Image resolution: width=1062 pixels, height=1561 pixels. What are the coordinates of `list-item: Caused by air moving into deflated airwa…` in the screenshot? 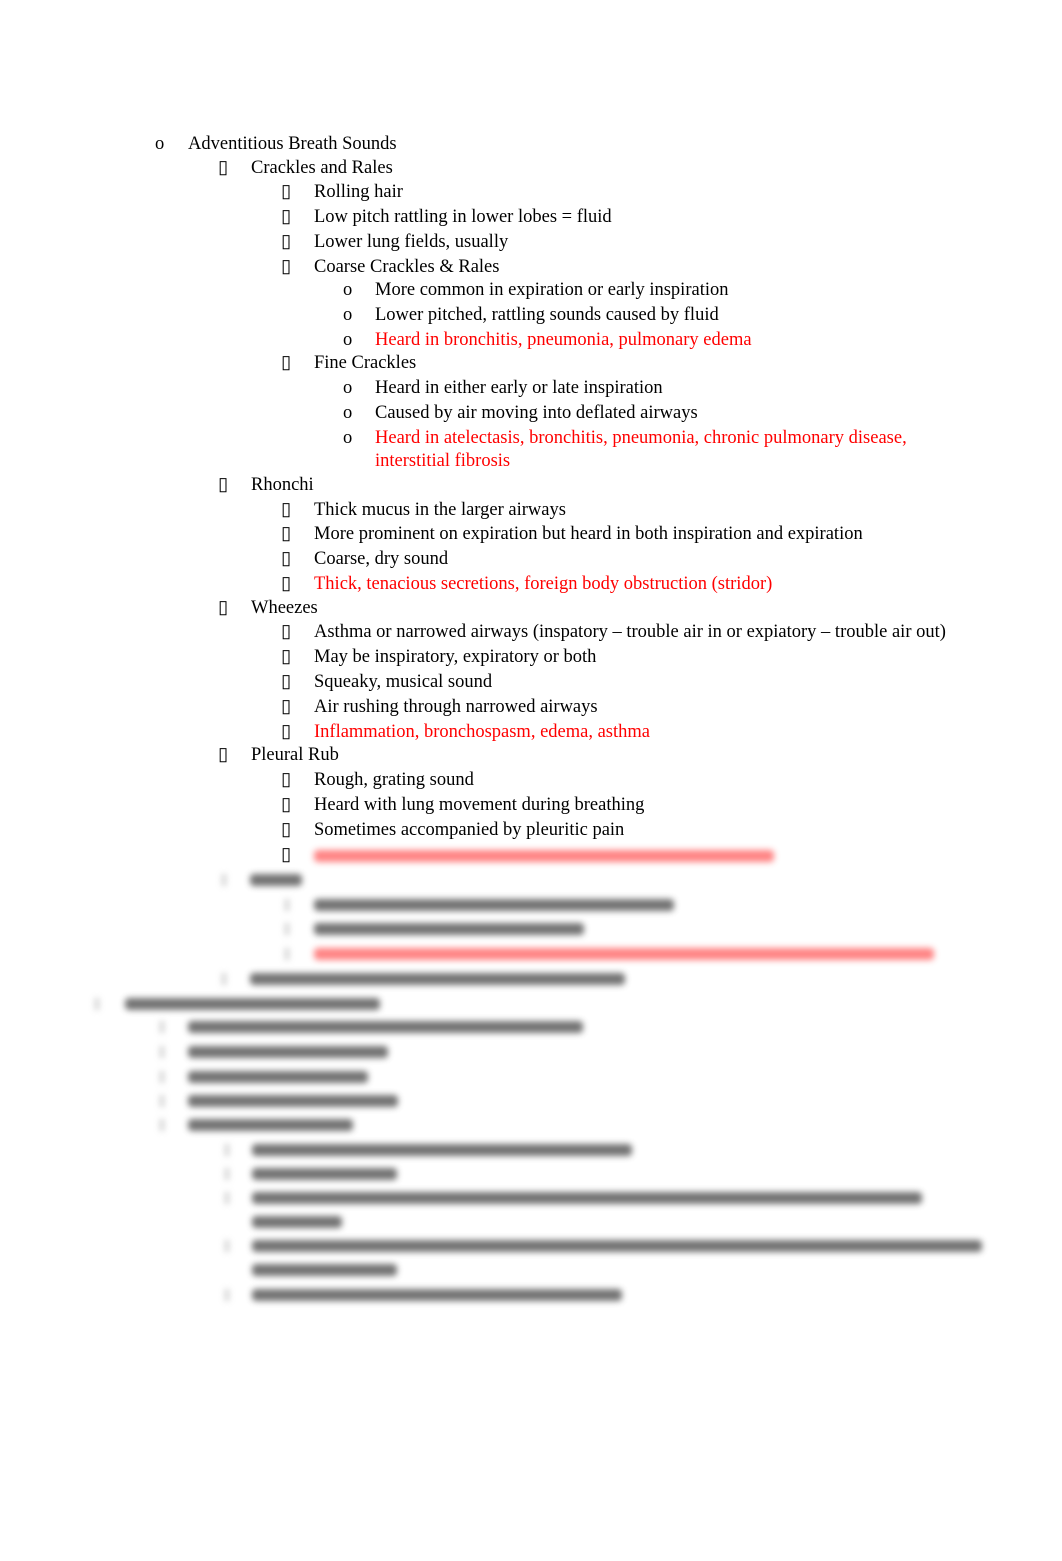 It's located at (536, 413).